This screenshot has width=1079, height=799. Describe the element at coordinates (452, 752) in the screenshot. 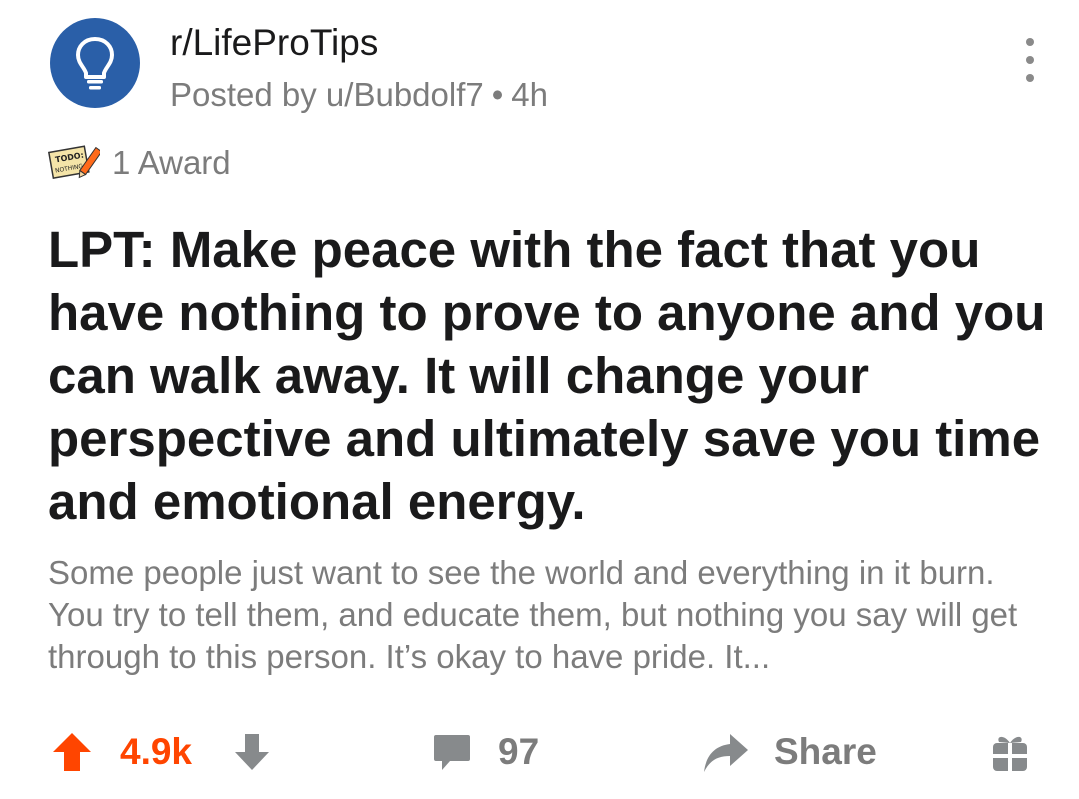

I see `comment-bubble-icon` at that location.